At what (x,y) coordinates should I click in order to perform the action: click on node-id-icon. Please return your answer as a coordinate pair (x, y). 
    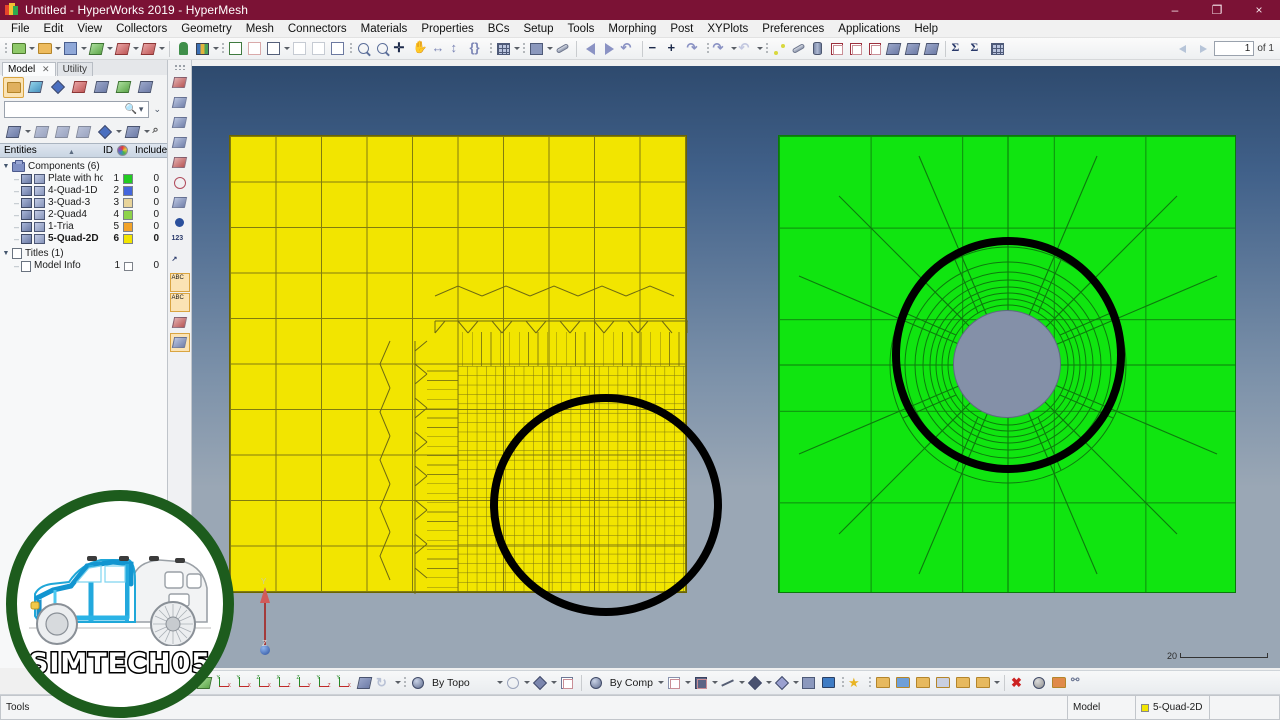
    Looking at the image, I should click on (180, 222).